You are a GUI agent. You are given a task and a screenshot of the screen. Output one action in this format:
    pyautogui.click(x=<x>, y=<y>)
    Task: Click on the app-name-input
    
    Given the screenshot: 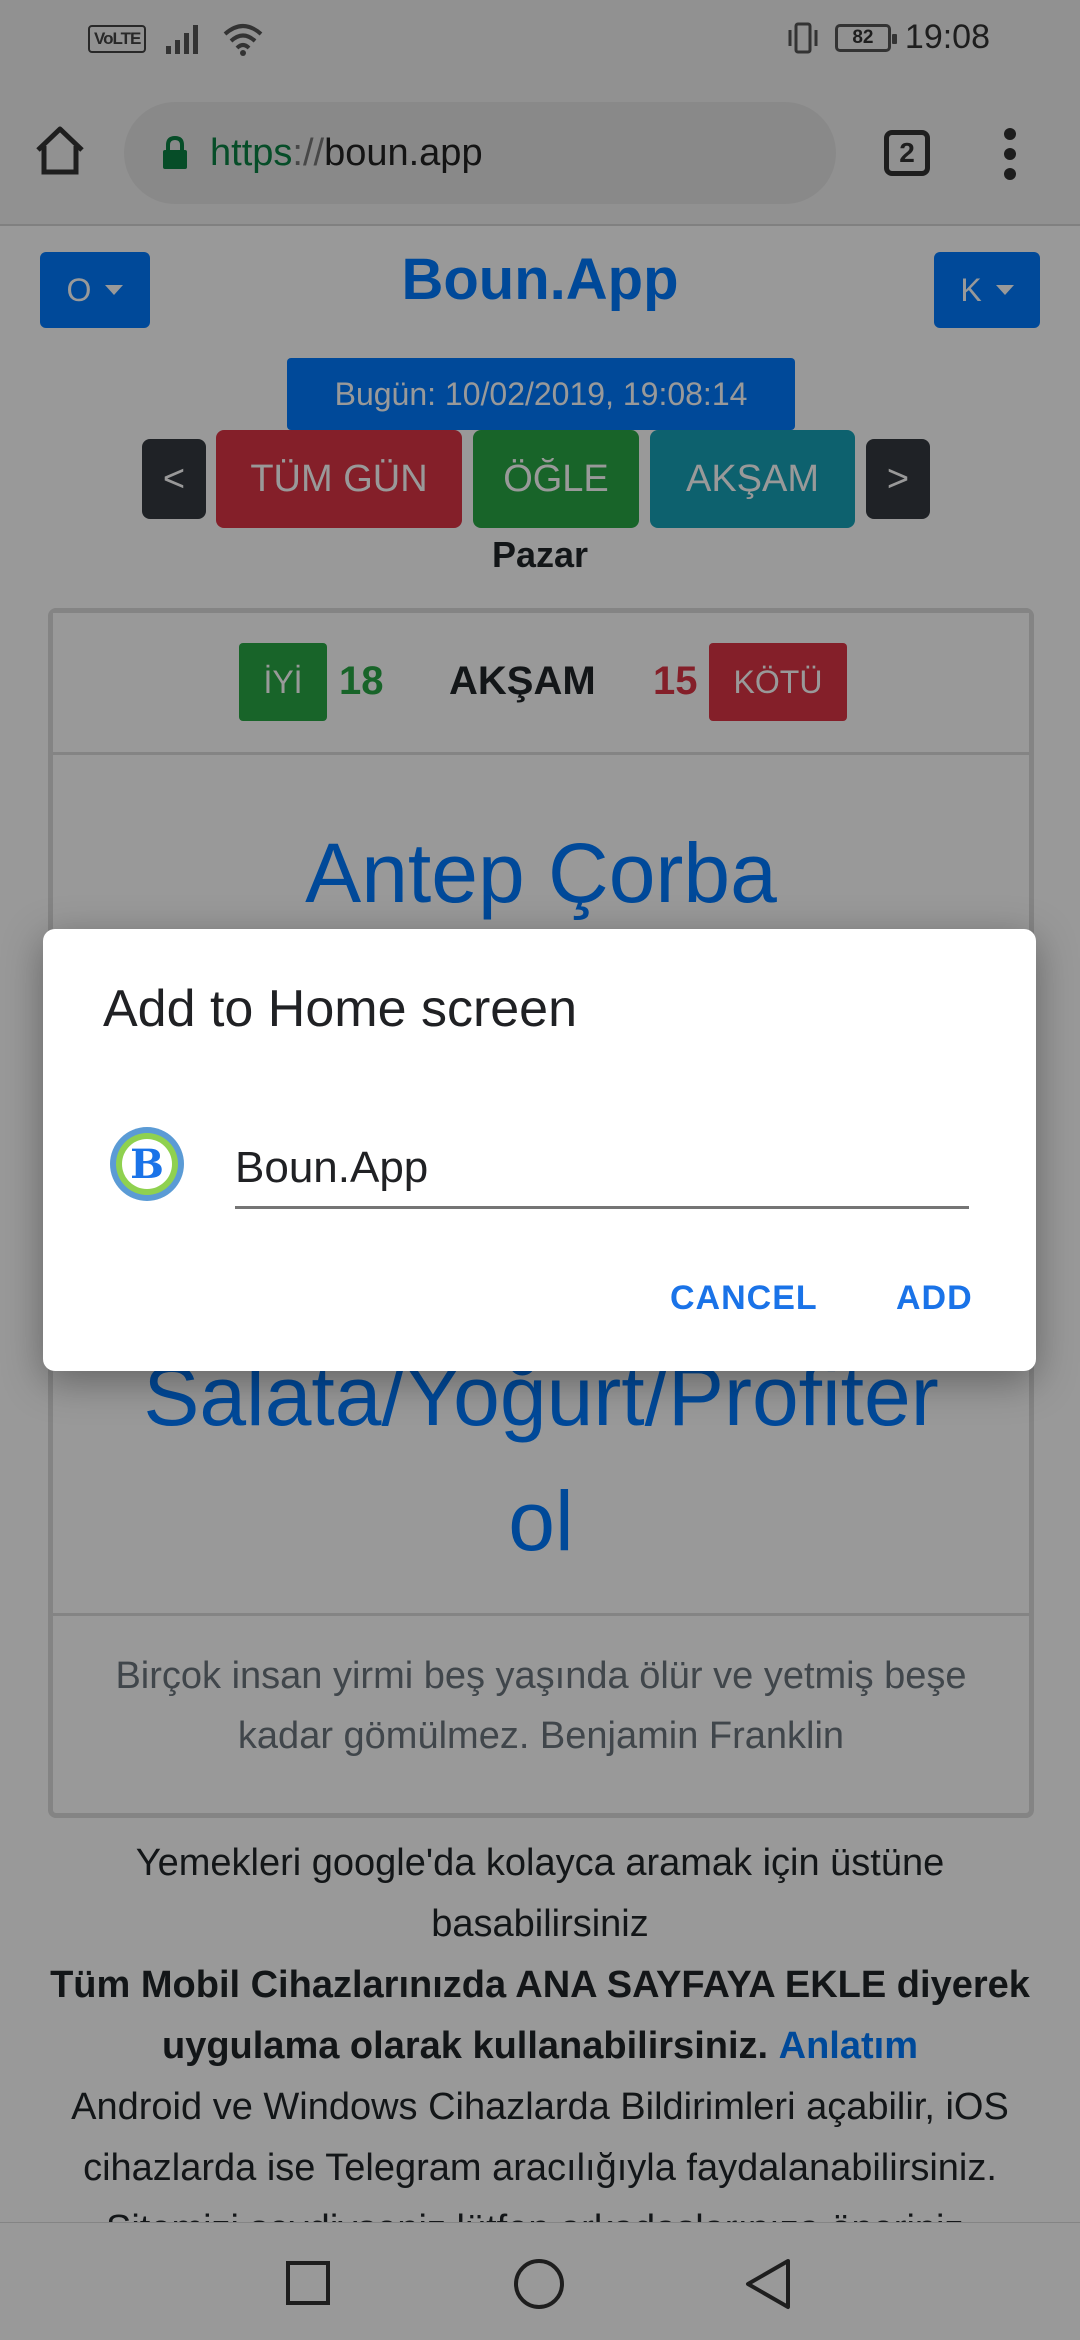 What is the action you would take?
    pyautogui.click(x=602, y=1169)
    